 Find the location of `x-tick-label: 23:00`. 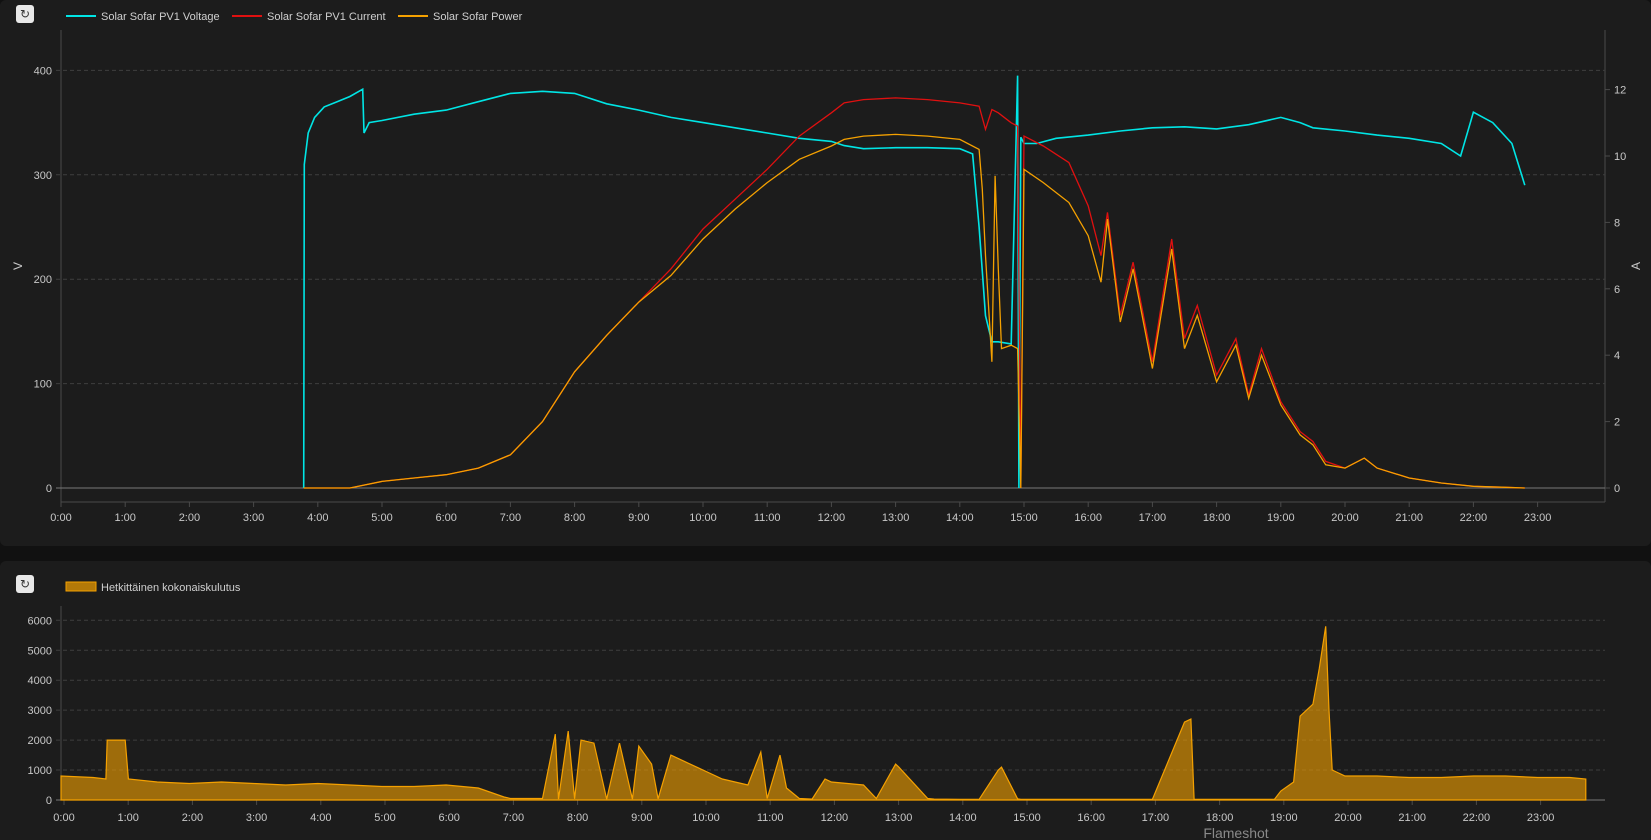

x-tick-label: 23:00 is located at coordinates (1541, 818).